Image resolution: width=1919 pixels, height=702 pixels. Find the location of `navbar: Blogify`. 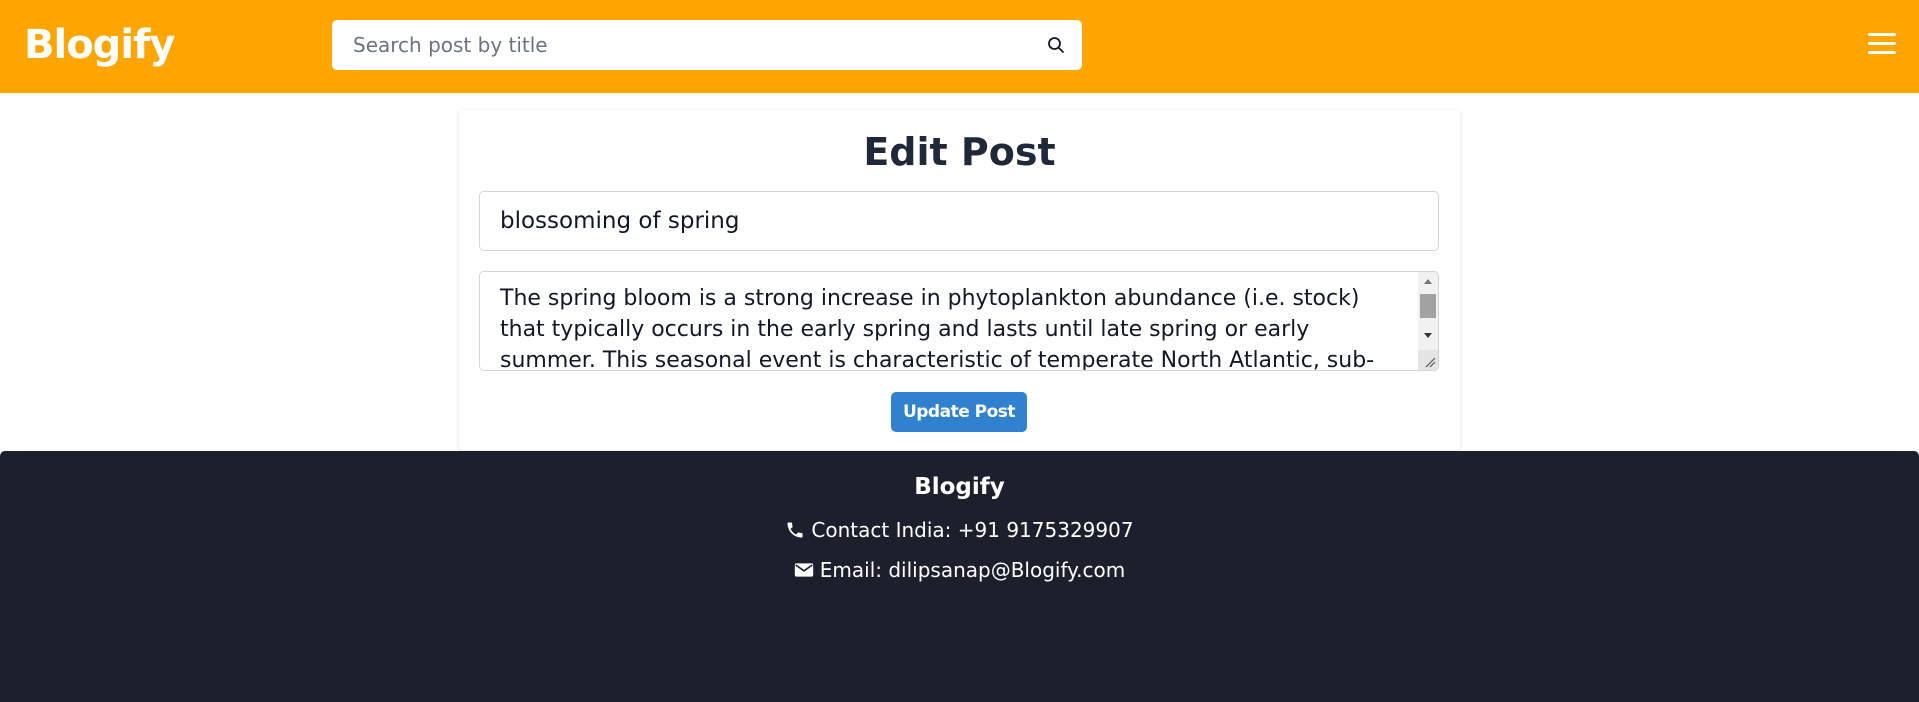

navbar: Blogify is located at coordinates (959, 46).